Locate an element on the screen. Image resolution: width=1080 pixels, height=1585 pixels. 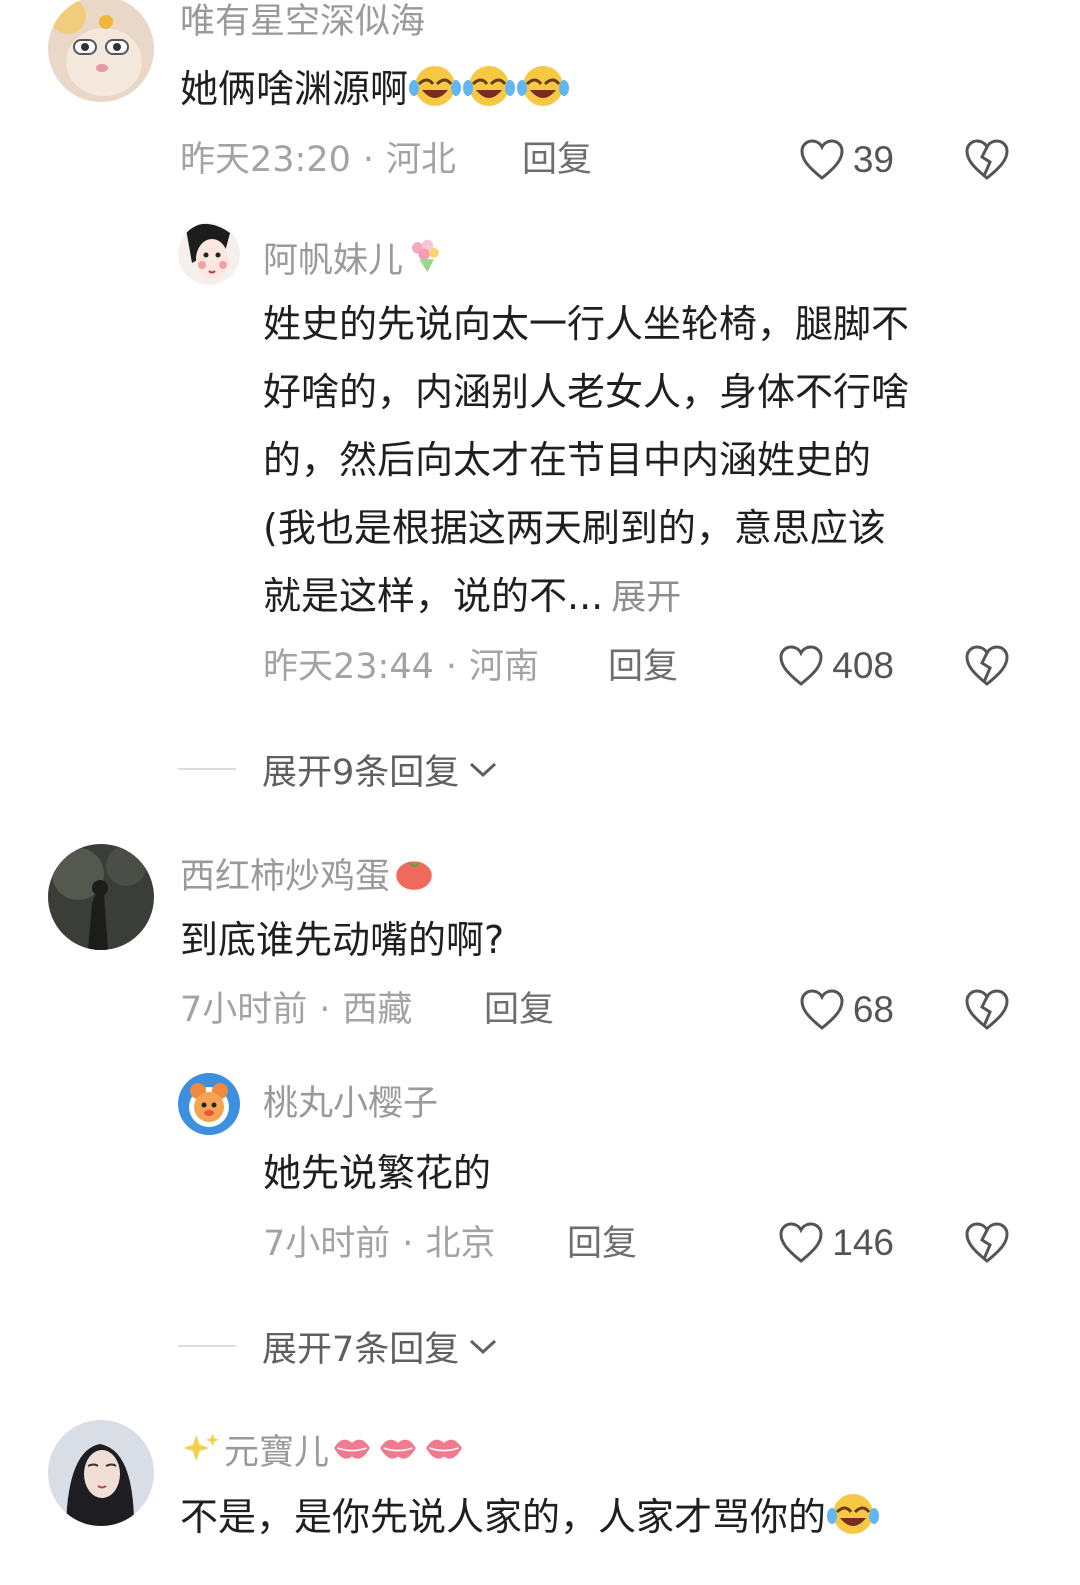
expand-text-link: 展开 is located at coordinates (646, 598).